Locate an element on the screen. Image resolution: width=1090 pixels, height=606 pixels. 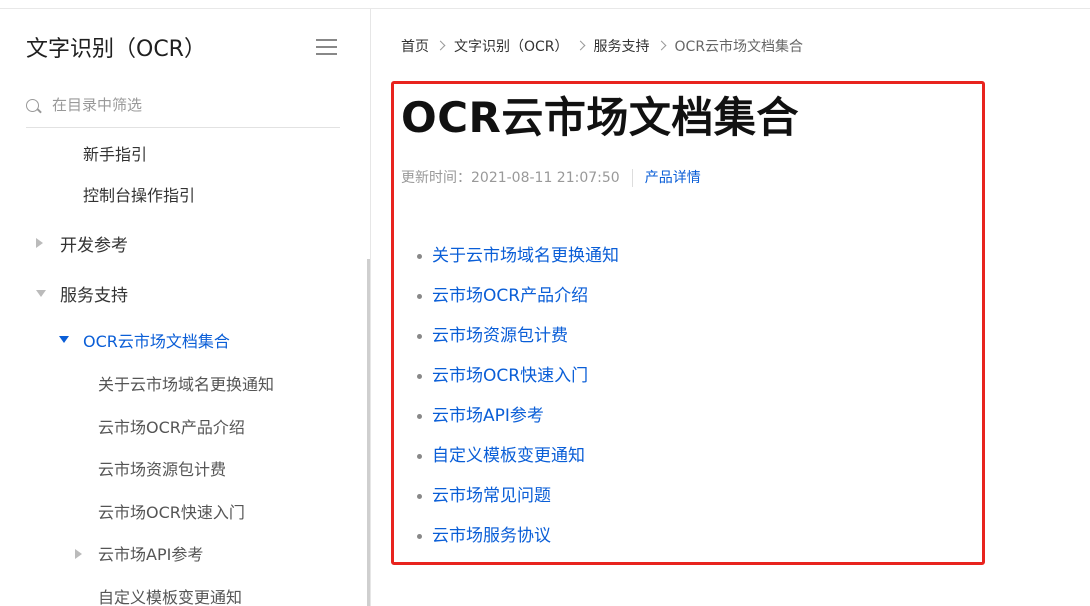
sidebar-filter is located at coordinates (183, 110).